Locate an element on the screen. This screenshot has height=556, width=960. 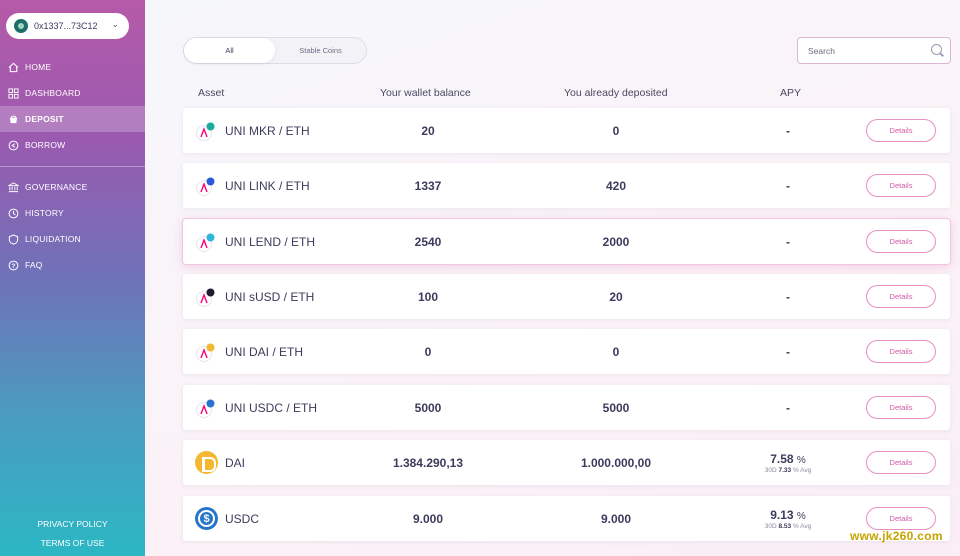
apy-number: 9.13 is located at coordinates (782, 514).